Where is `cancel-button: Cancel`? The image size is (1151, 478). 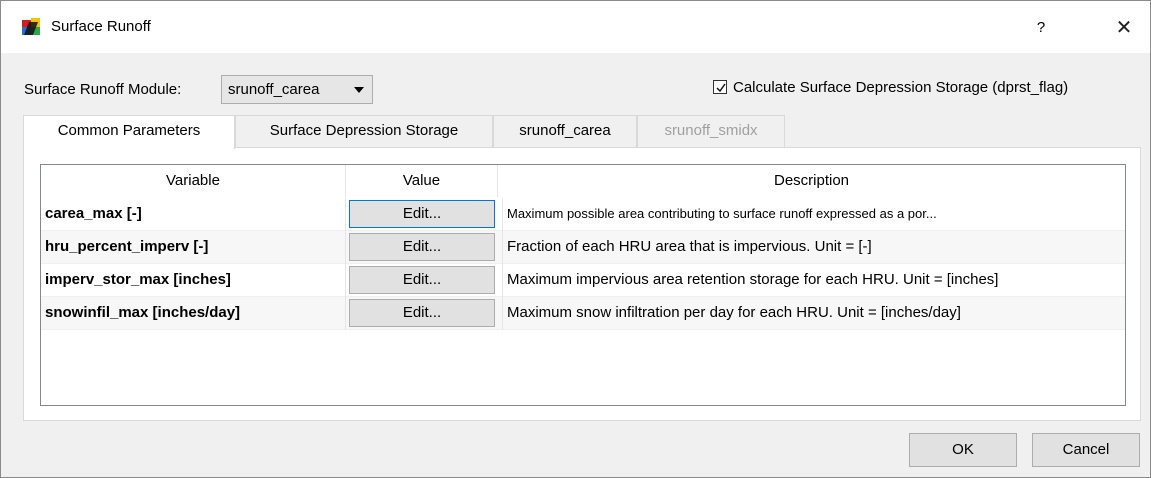
cancel-button: Cancel is located at coordinates (1086, 450).